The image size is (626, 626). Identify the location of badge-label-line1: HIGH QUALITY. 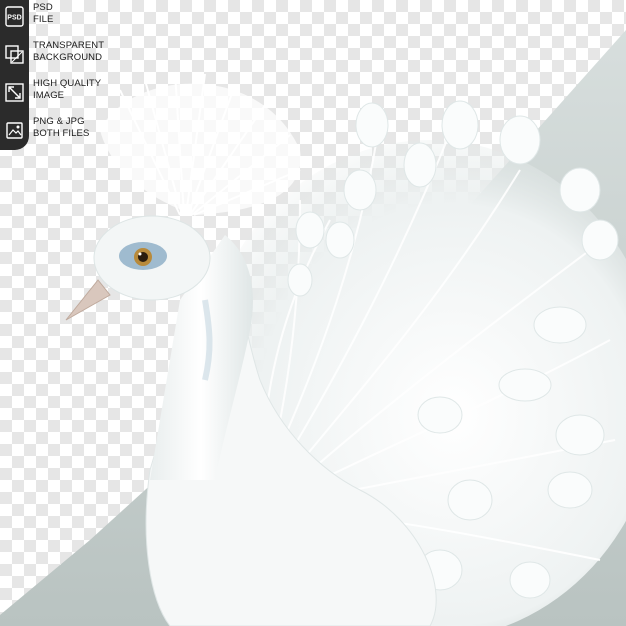
(67, 83).